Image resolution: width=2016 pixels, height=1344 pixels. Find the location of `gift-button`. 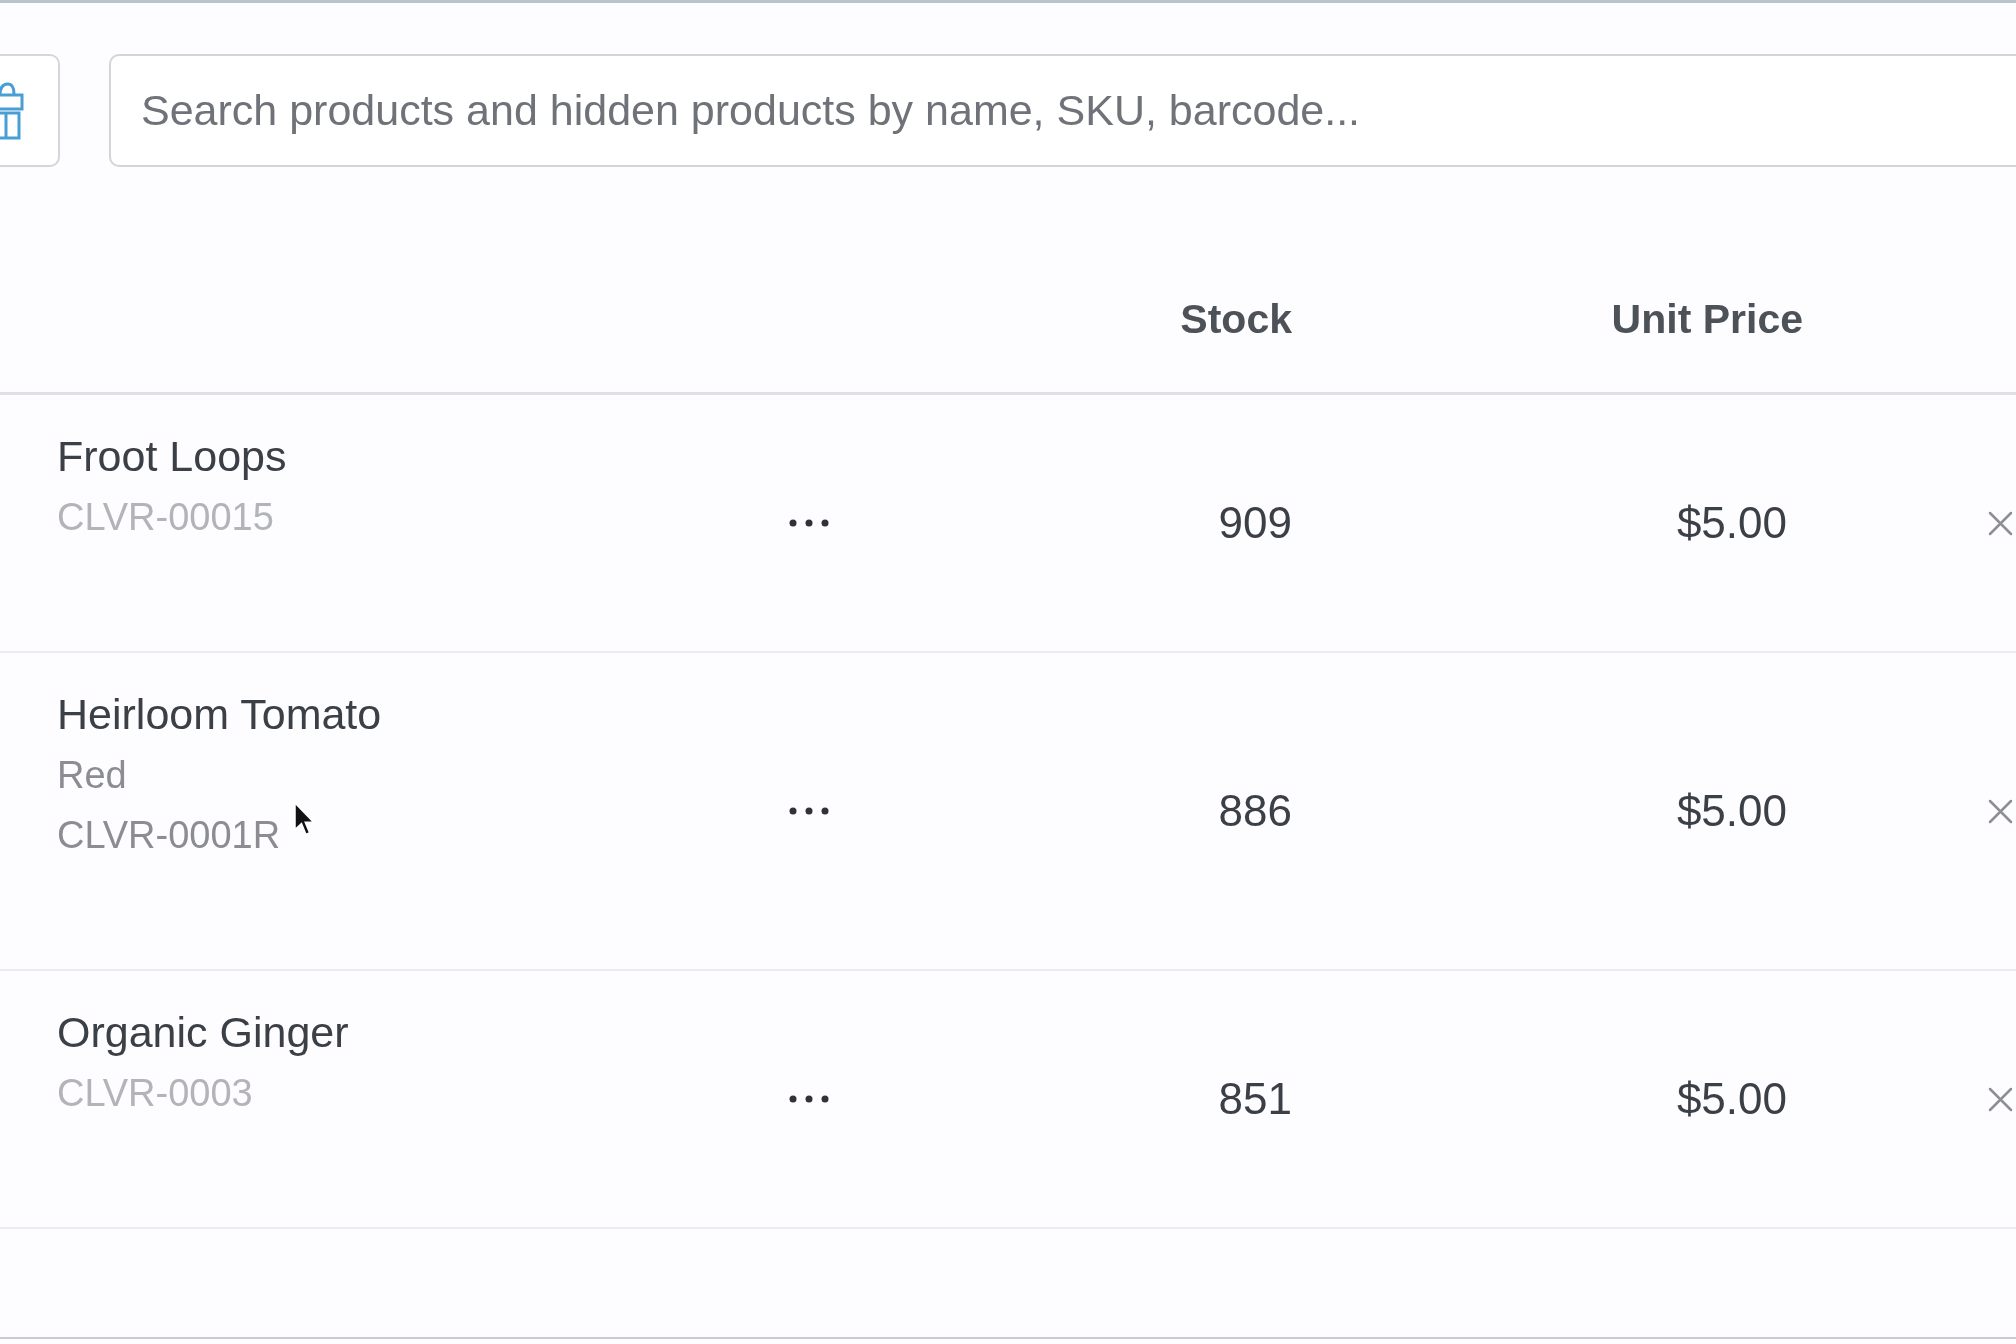

gift-button is located at coordinates (30, 110).